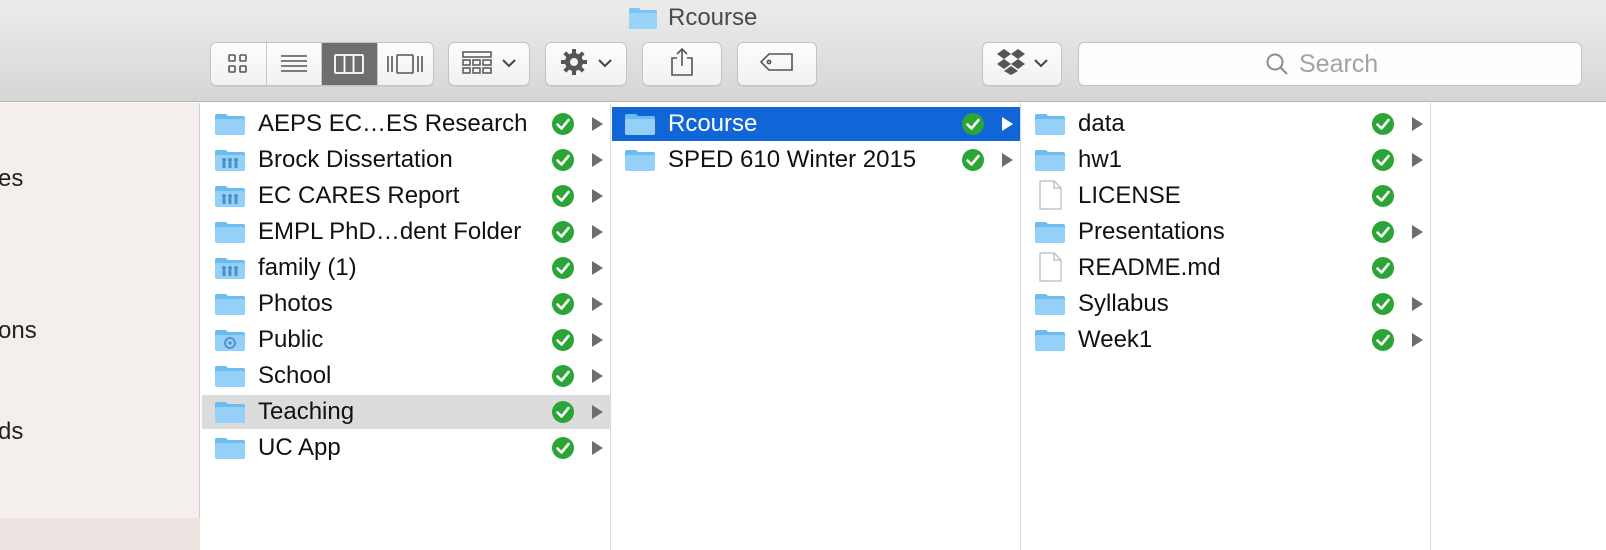  I want to click on list-view-button, so click(294, 64).